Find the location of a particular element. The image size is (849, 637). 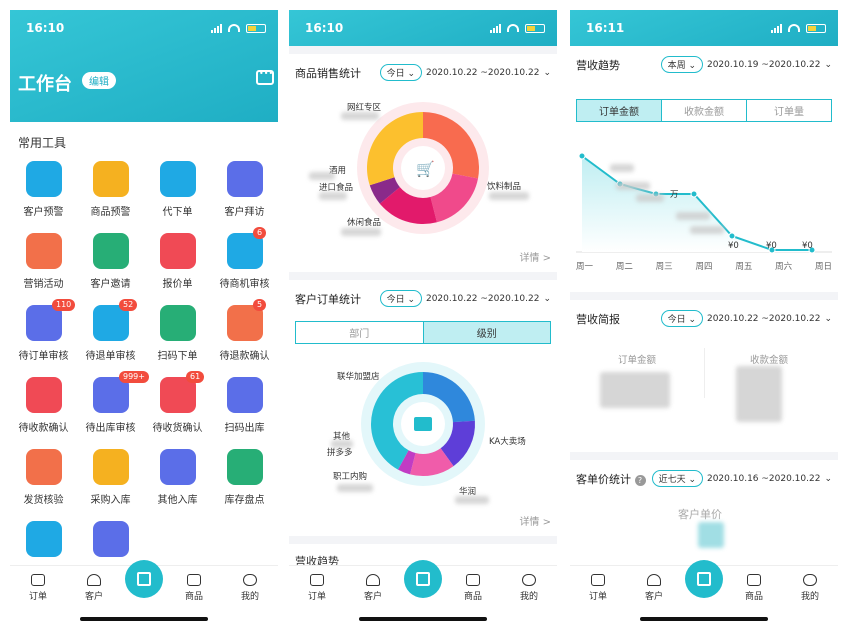

tool-item: 其他入库 is located at coordinates (177, 479).